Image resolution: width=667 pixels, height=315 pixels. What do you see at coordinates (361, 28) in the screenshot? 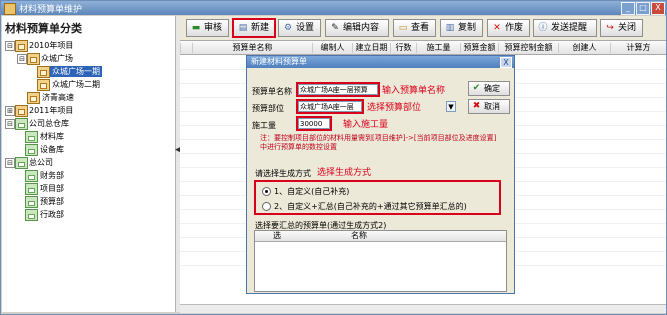
I see `edit-label: 编辑内容` at bounding box center [361, 28].